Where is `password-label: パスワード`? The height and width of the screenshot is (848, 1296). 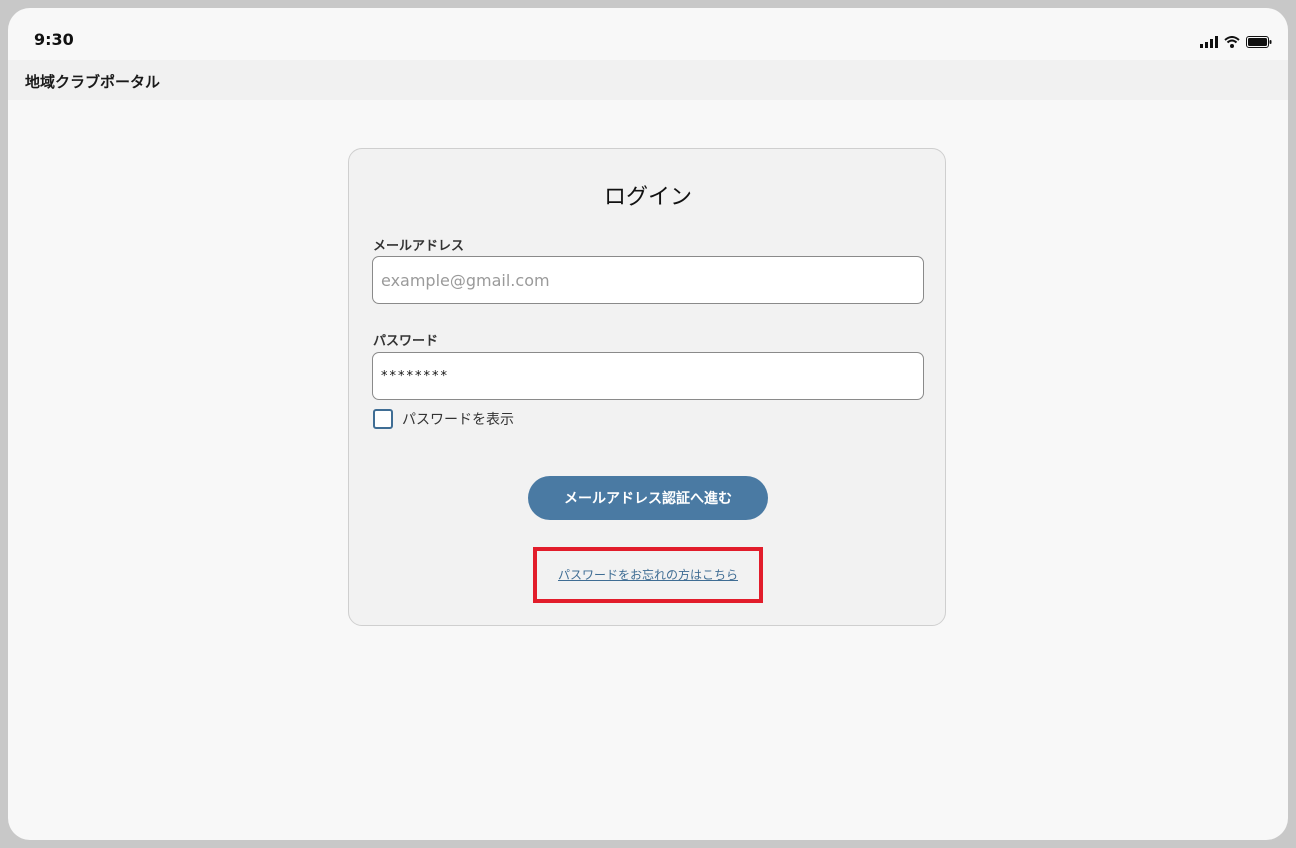
password-label: パスワード is located at coordinates (406, 341).